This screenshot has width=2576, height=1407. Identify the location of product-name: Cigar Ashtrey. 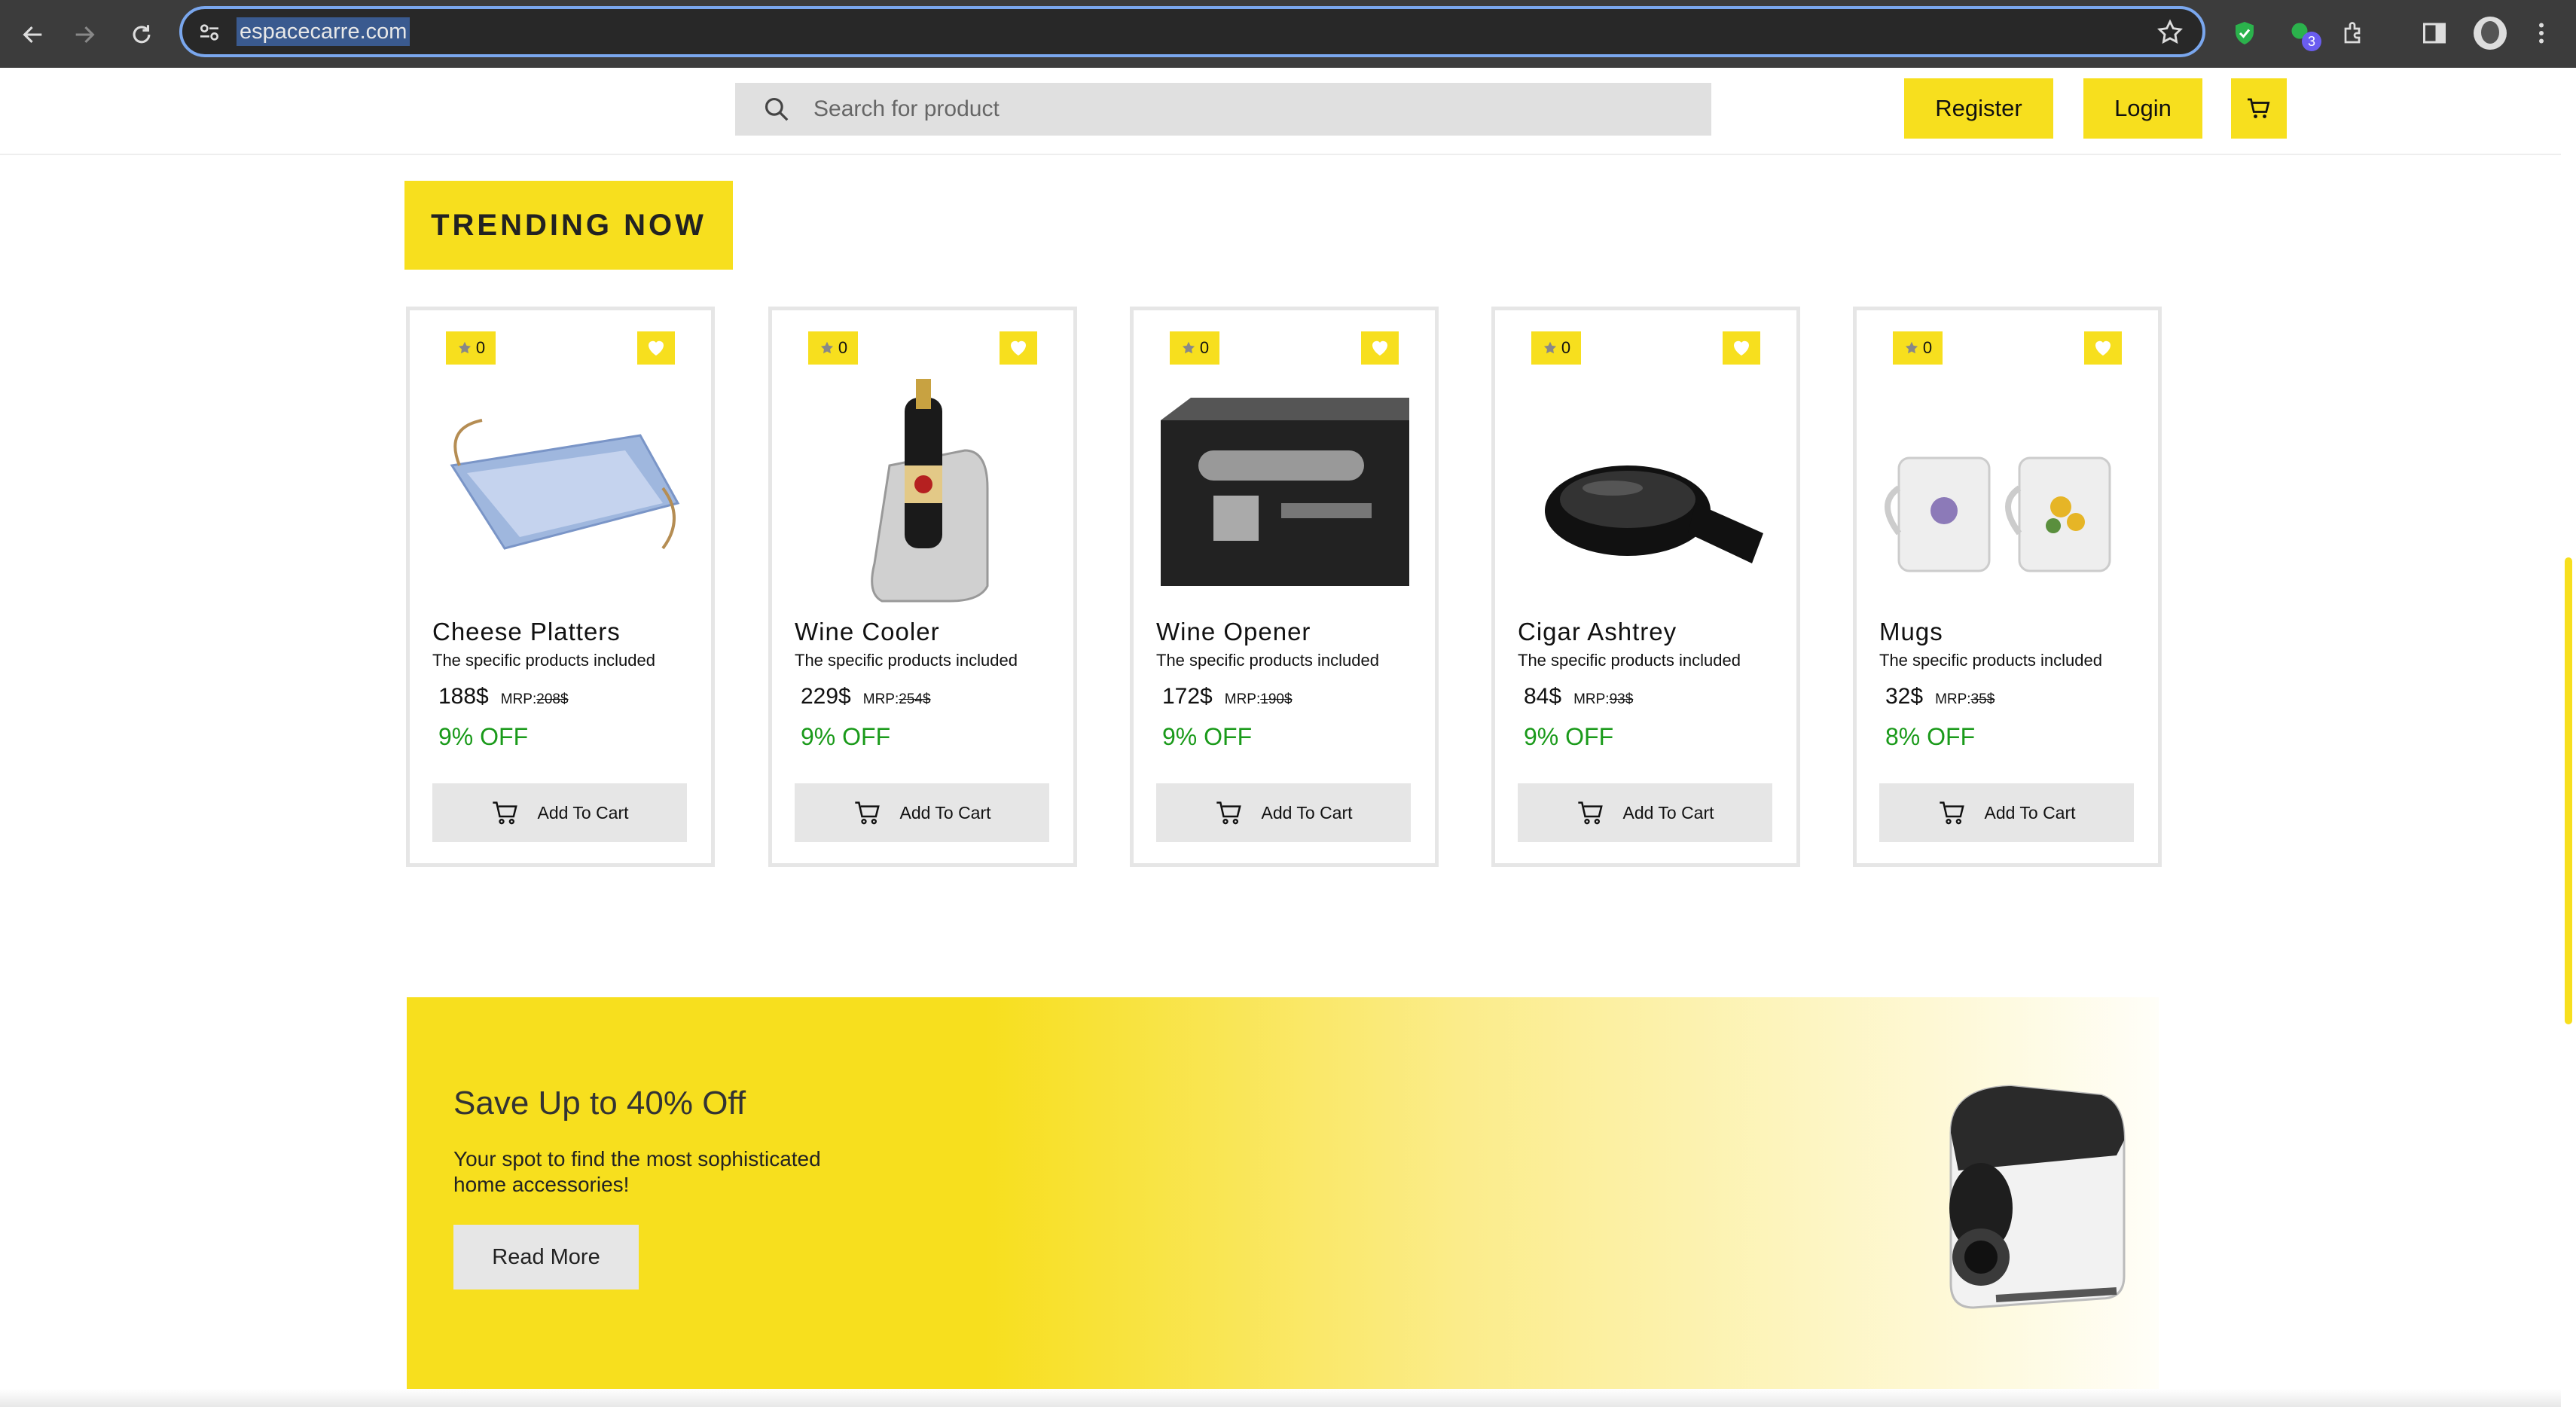
(1598, 632).